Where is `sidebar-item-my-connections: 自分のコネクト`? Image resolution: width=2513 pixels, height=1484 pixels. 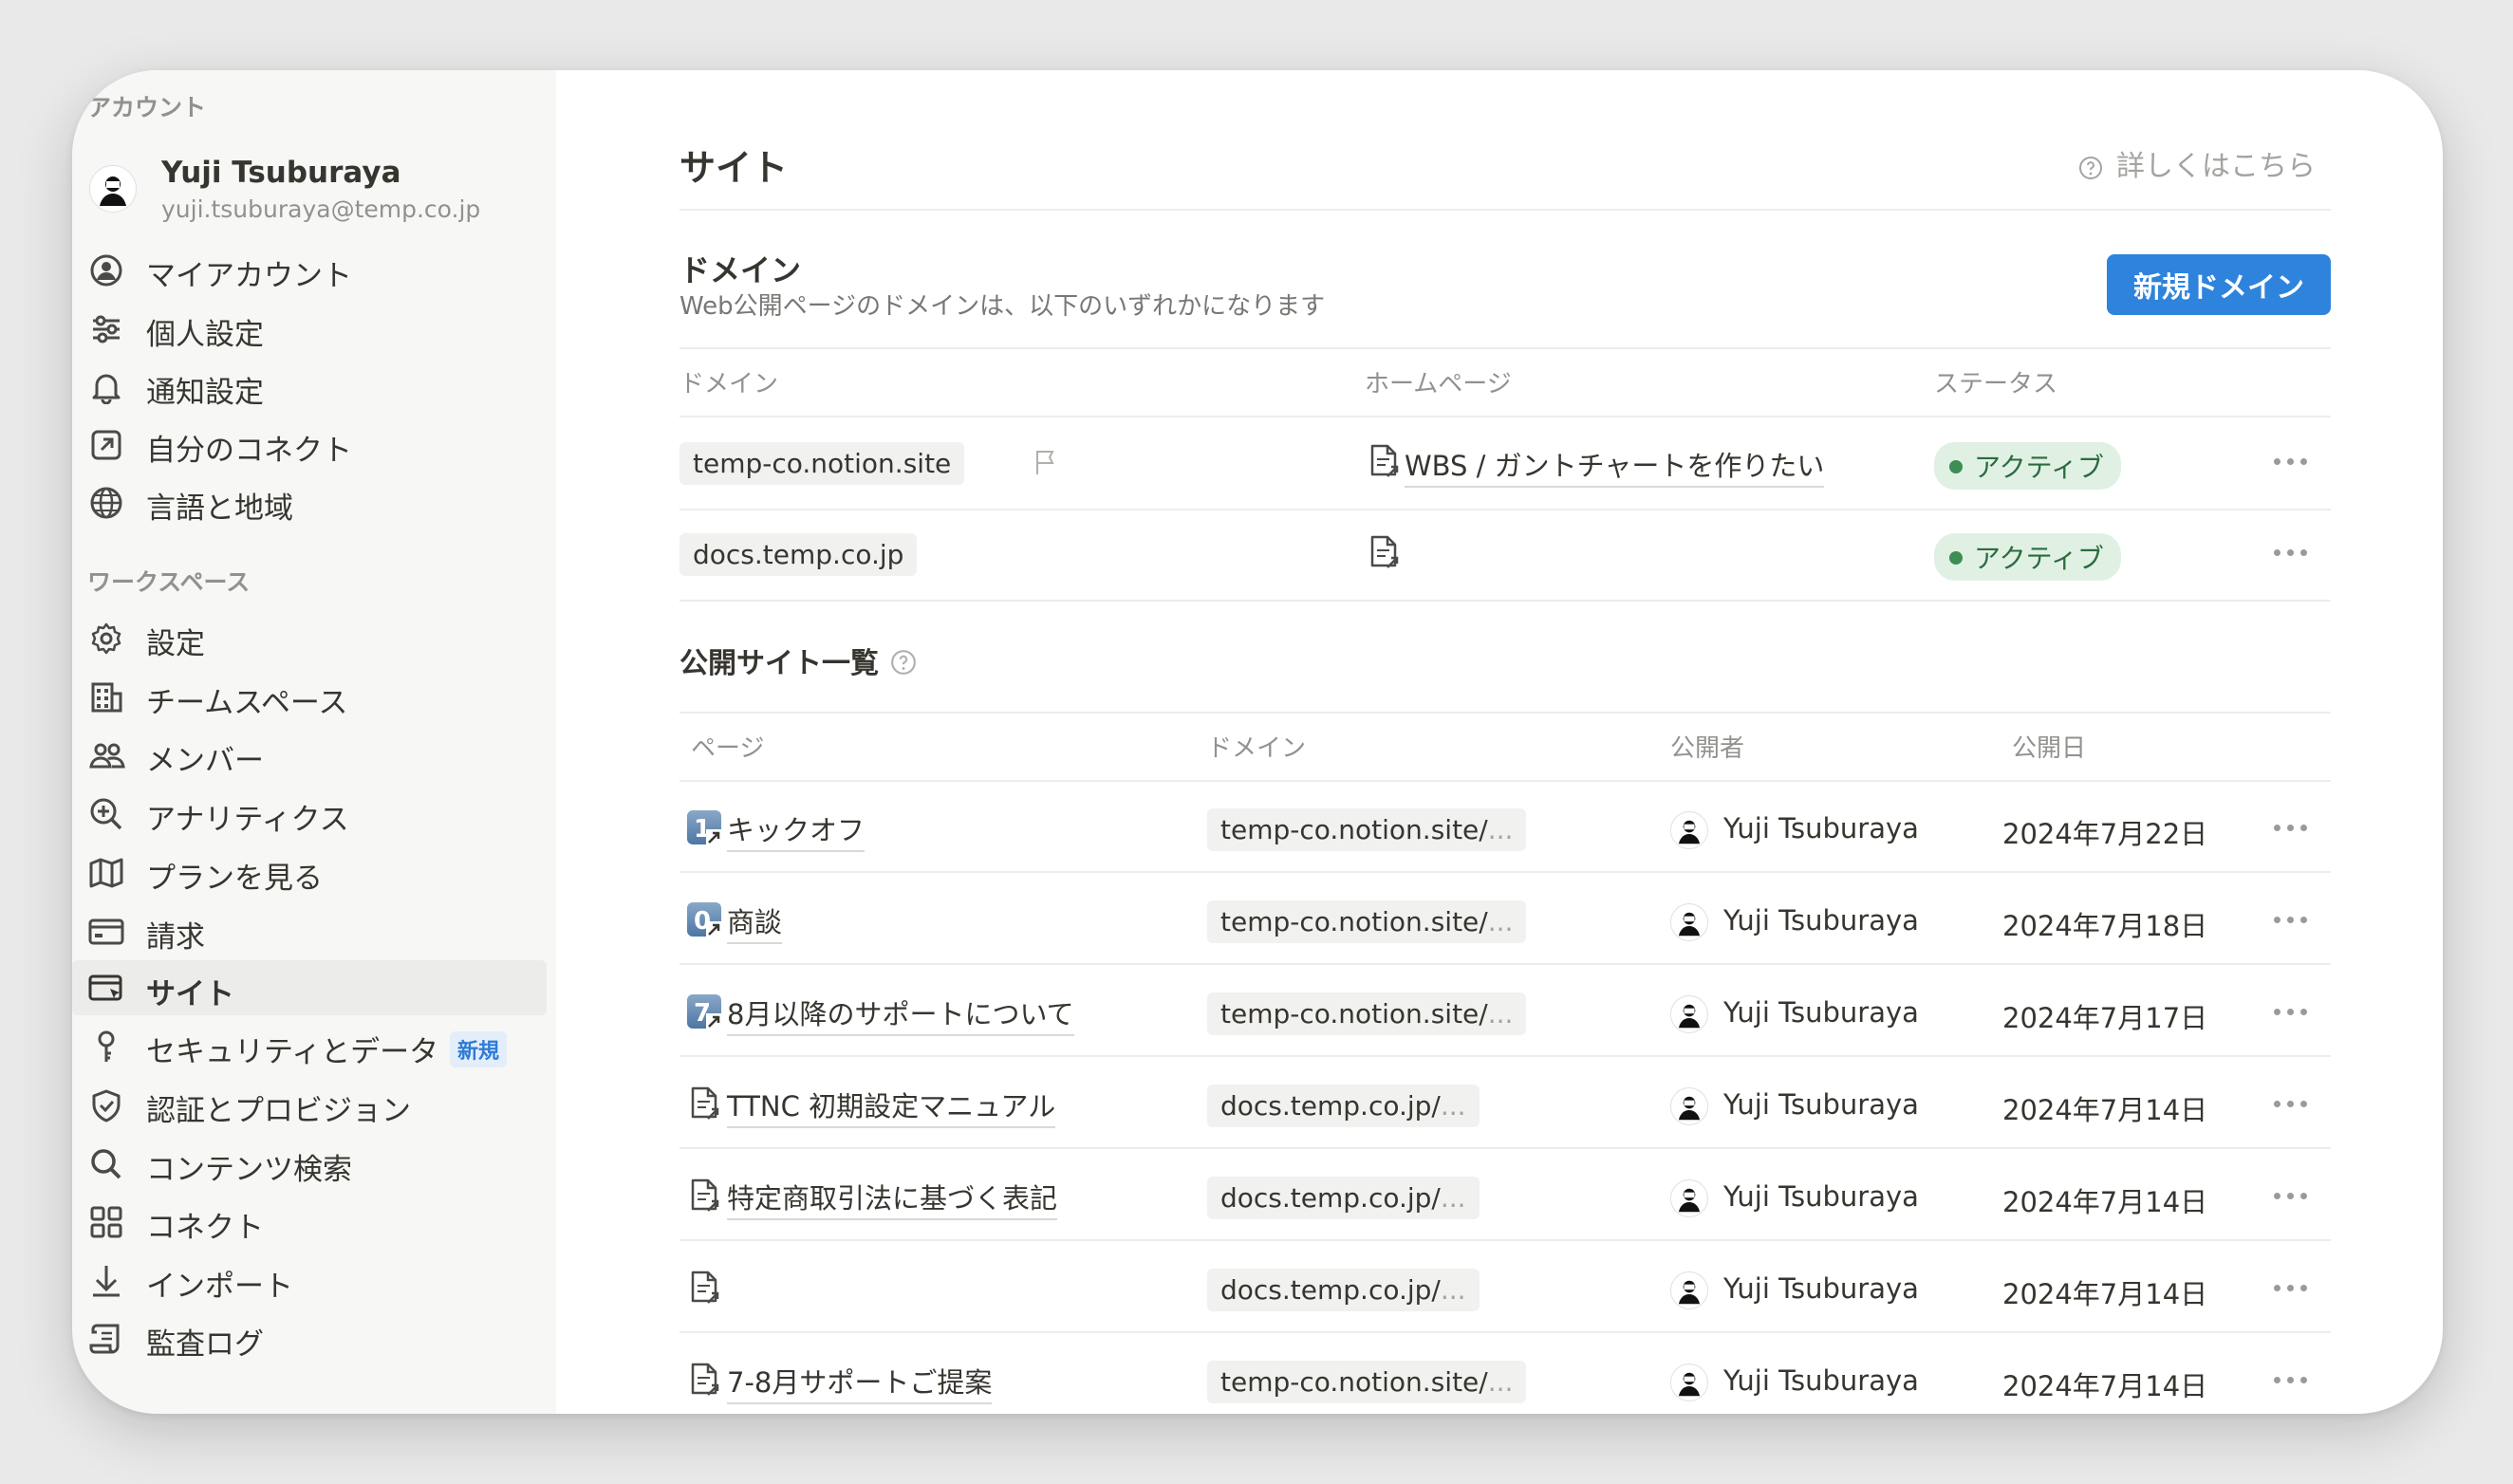 sidebar-item-my-connections: 自分のコネクト is located at coordinates (309, 445).